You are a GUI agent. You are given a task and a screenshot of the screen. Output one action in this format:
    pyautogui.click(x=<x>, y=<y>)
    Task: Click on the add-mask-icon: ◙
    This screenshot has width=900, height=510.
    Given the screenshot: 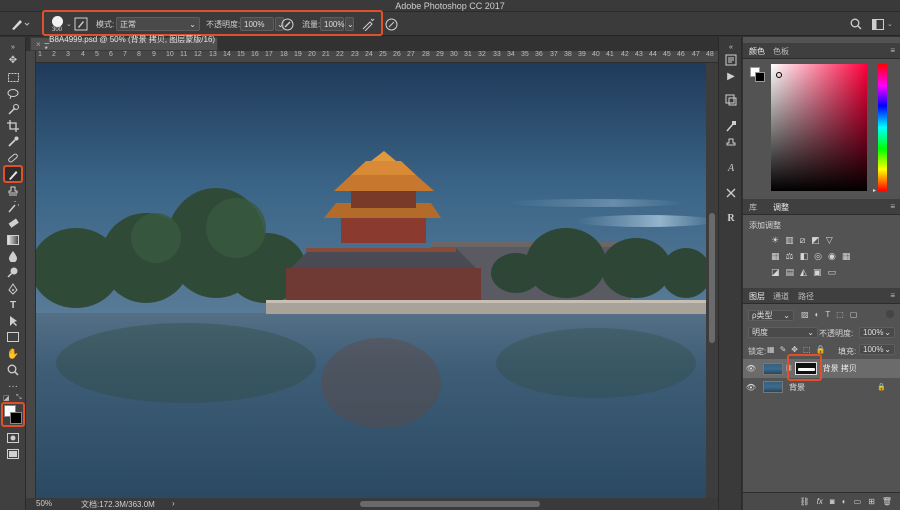 What is the action you would take?
    pyautogui.click(x=832, y=501)
    